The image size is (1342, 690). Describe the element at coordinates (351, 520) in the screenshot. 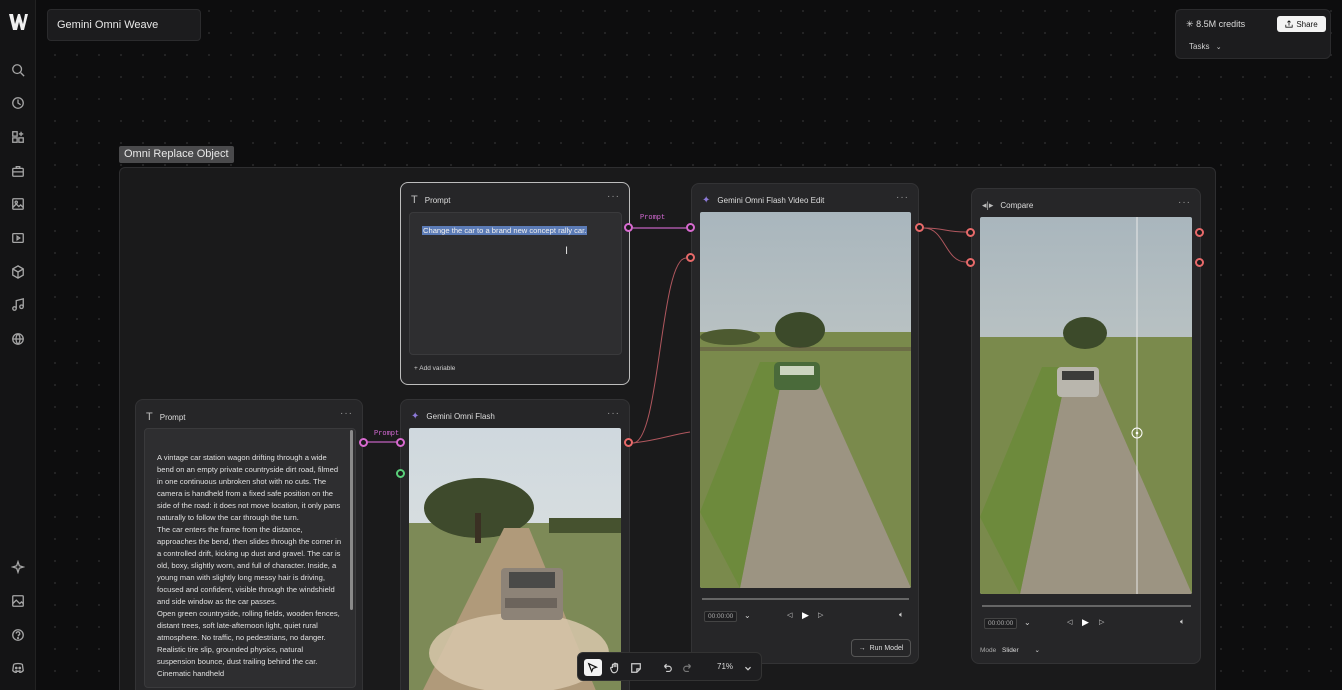

I see `scrollbar` at that location.